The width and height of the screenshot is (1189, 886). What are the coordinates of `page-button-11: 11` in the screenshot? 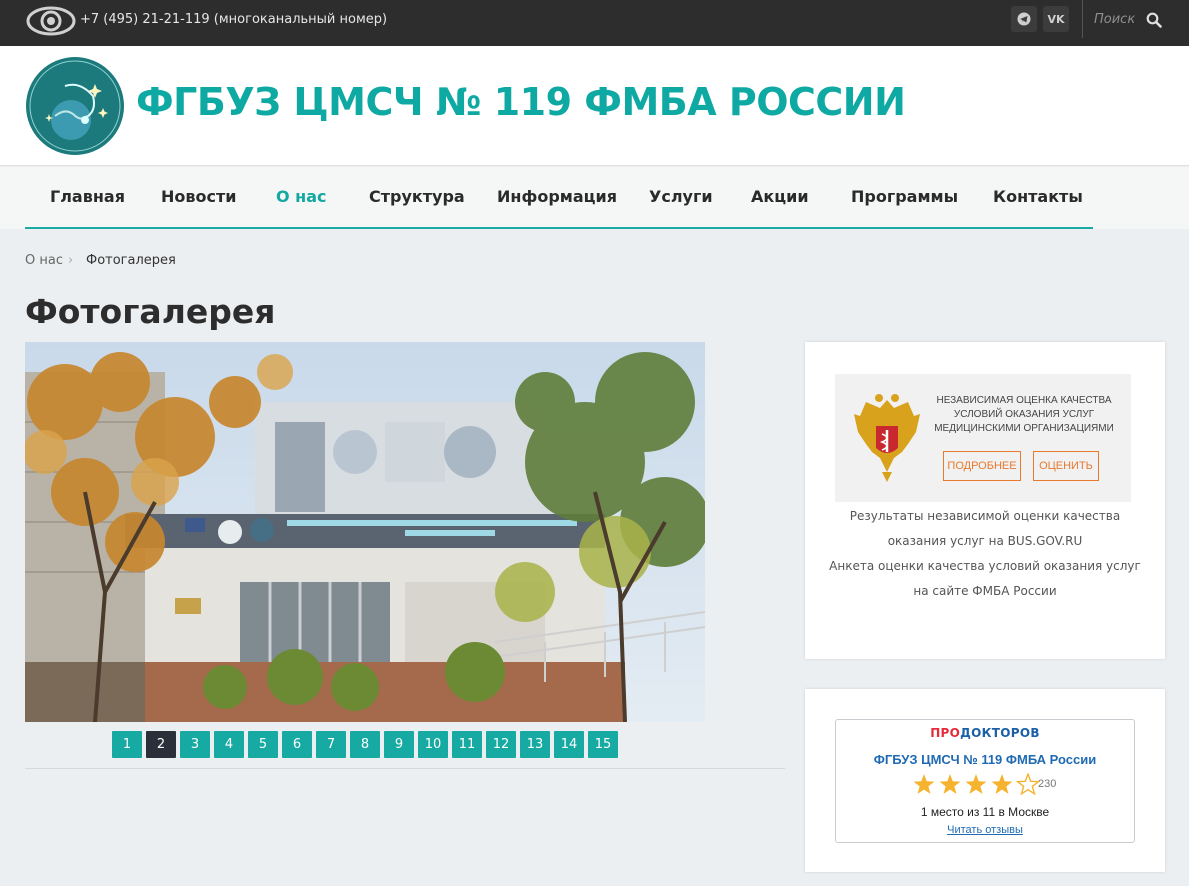 It's located at (467, 744).